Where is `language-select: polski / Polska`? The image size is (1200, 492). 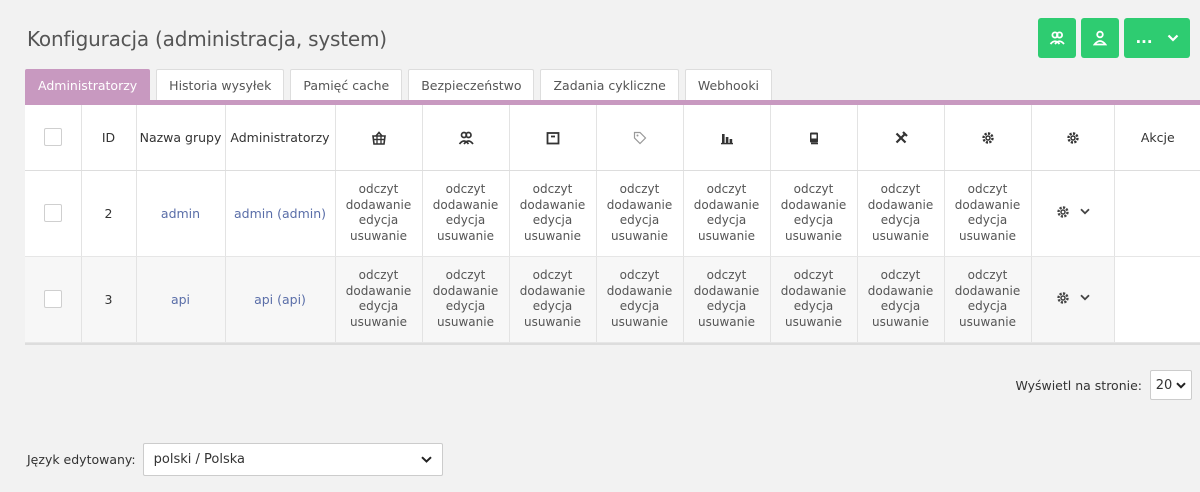
language-select: polski / Polska is located at coordinates (292, 459).